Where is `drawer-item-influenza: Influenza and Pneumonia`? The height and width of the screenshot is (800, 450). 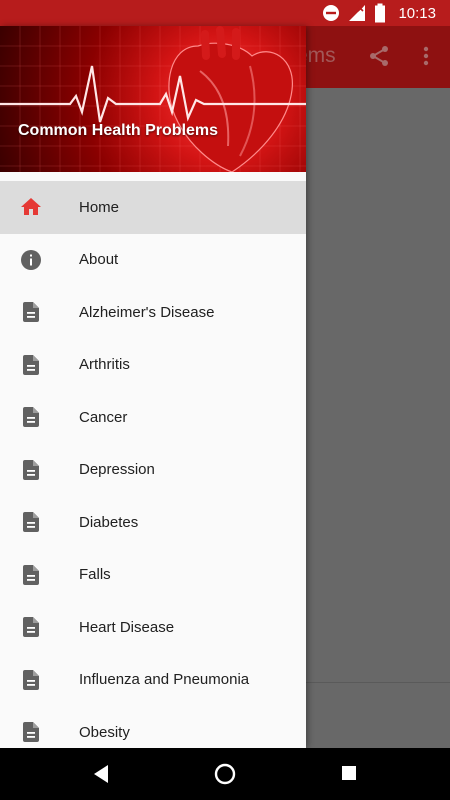 drawer-item-influenza: Influenza and Pneumonia is located at coordinates (153, 680).